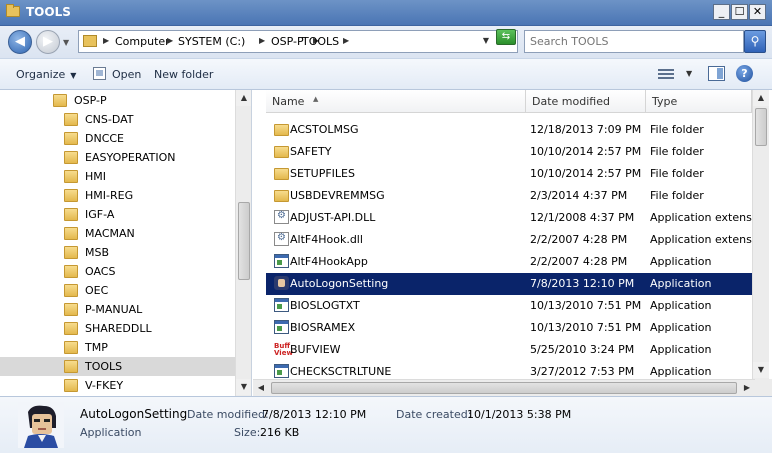 The height and width of the screenshot is (453, 772). What do you see at coordinates (721, 12) in the screenshot?
I see `minimize-button: _` at bounding box center [721, 12].